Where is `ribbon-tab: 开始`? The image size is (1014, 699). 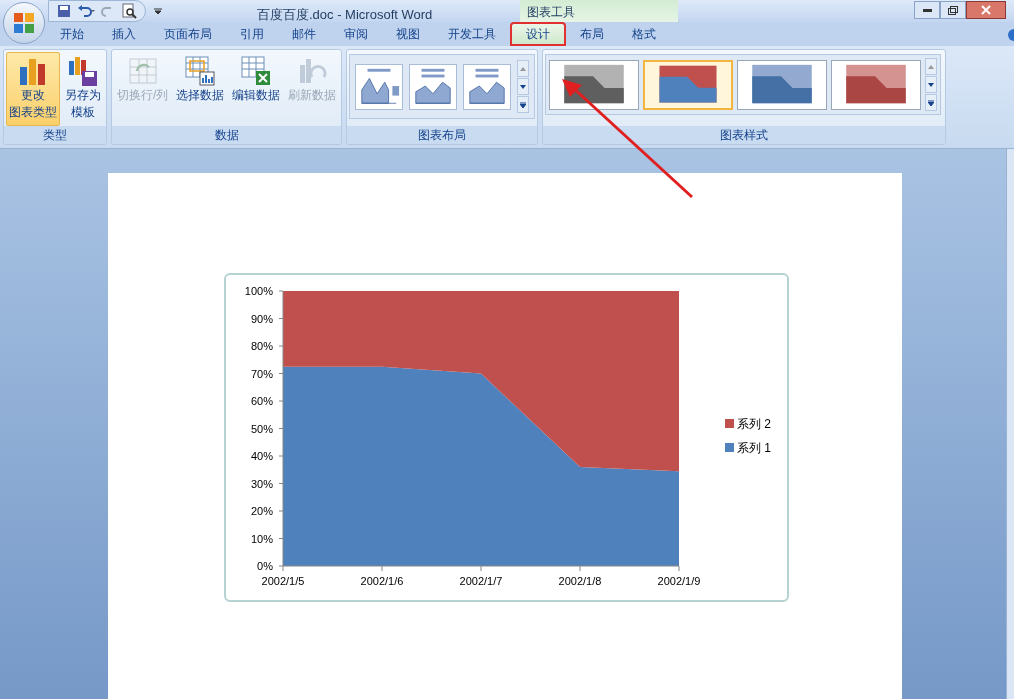 ribbon-tab: 开始 is located at coordinates (72, 34).